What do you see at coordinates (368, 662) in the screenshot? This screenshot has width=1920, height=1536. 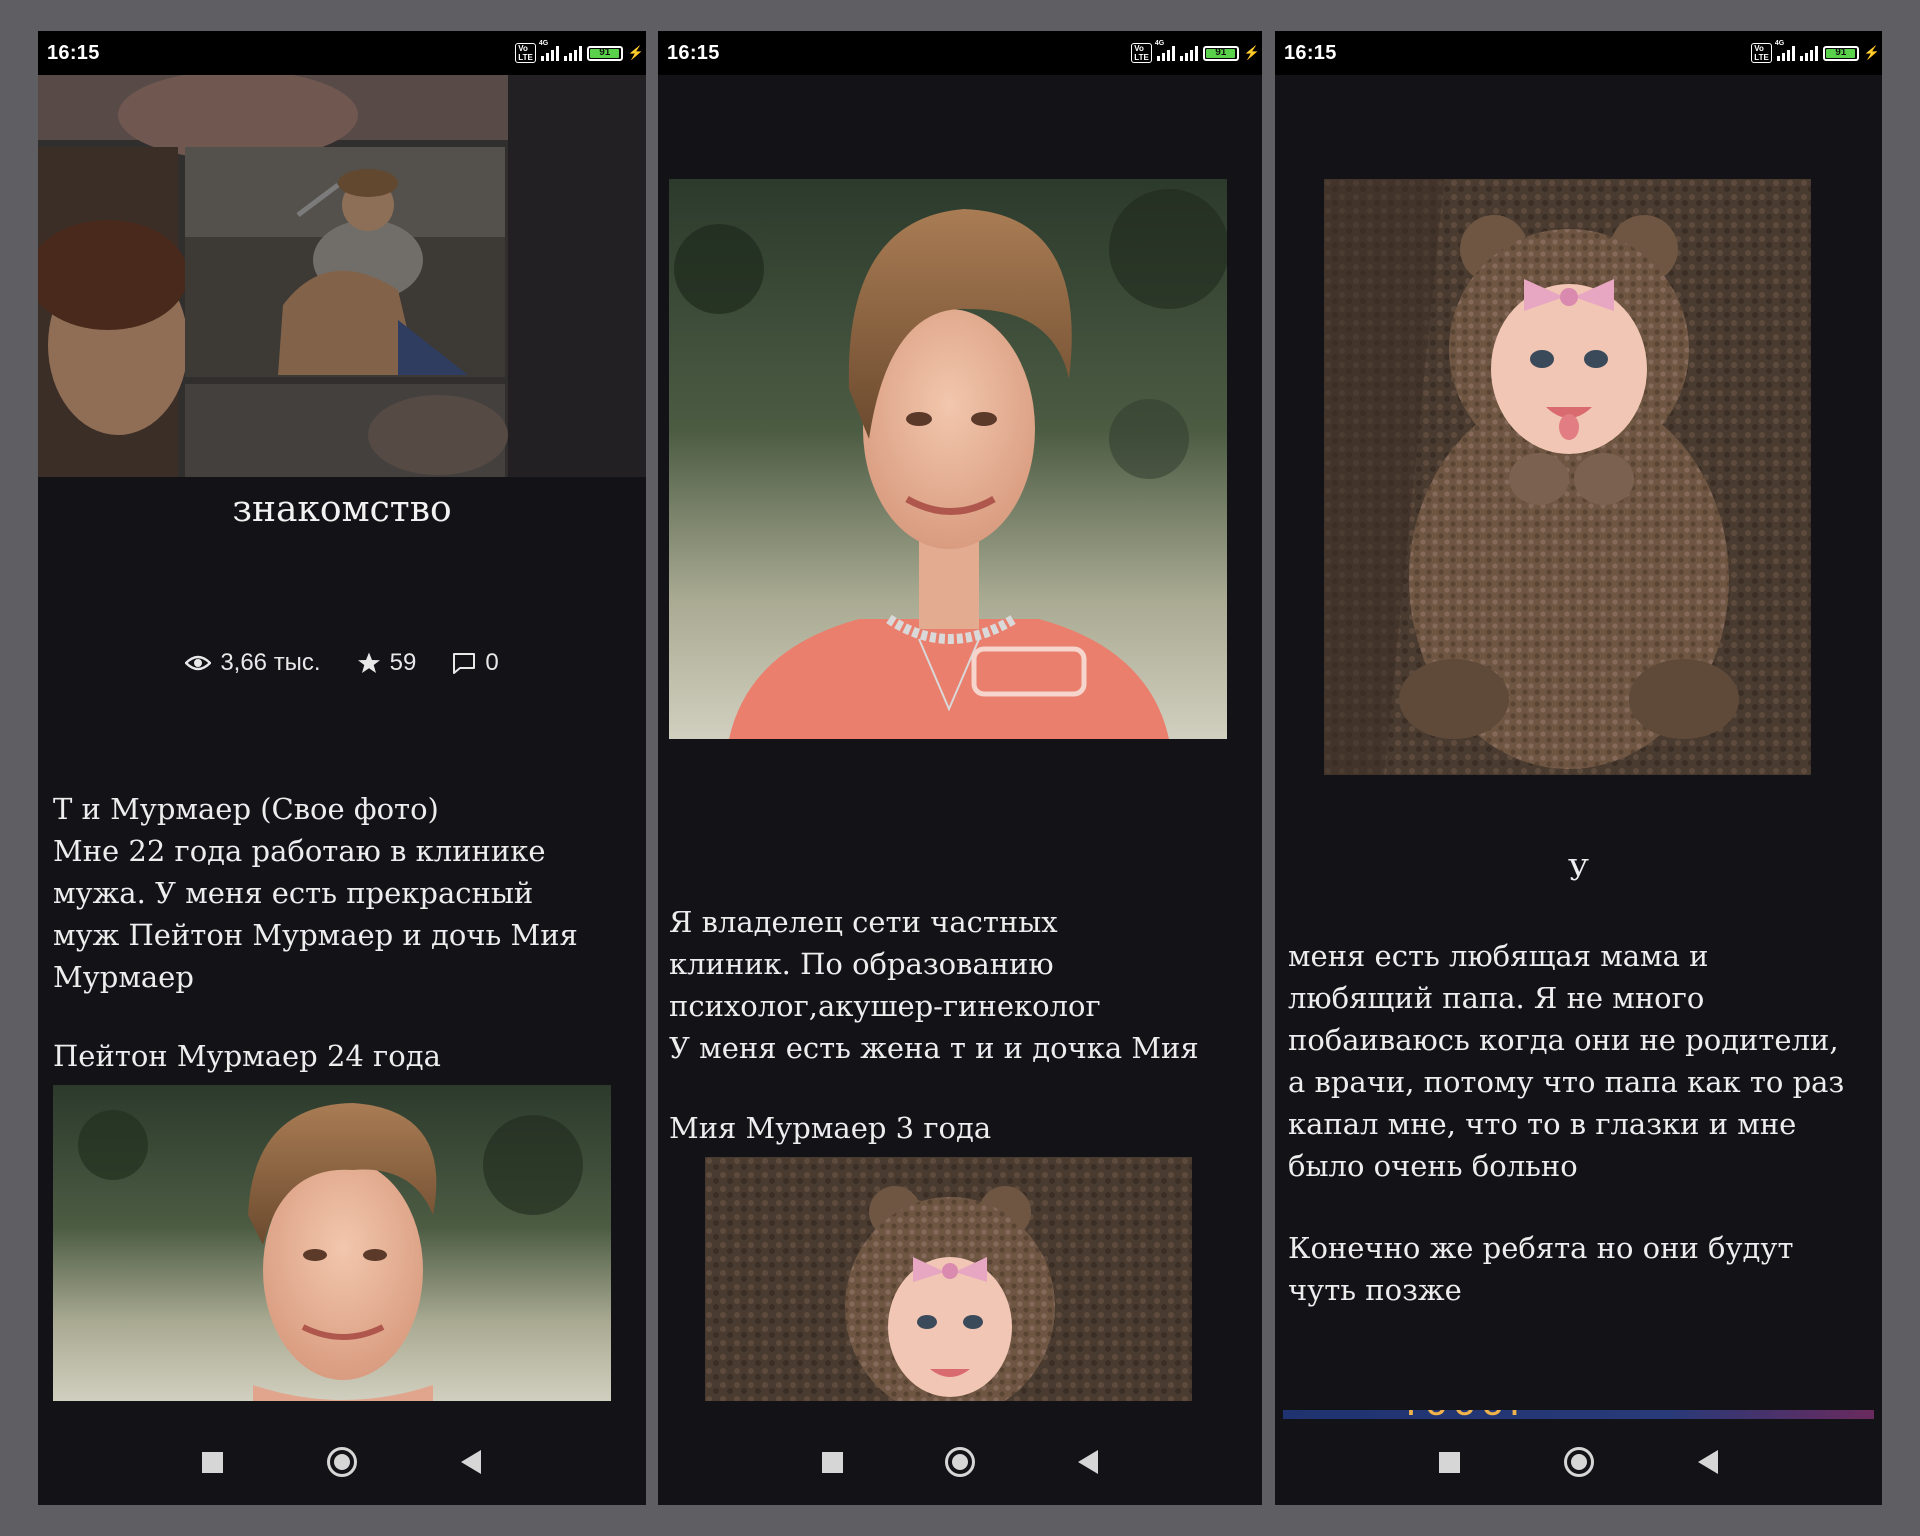 I see `star-icon` at bounding box center [368, 662].